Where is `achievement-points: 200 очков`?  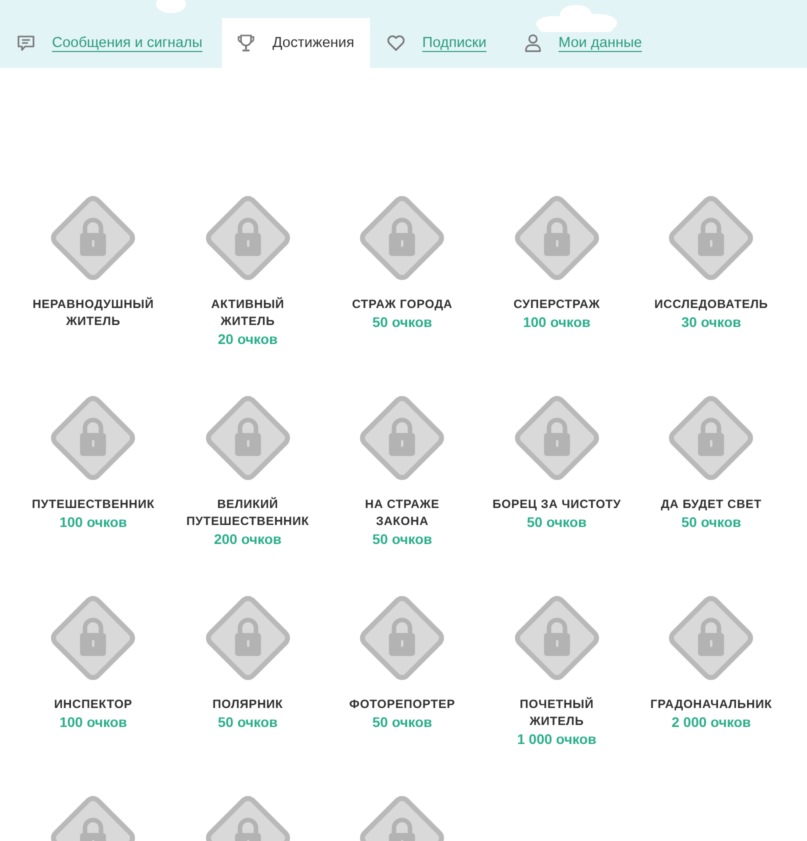
achievement-points: 200 очков is located at coordinates (248, 539).